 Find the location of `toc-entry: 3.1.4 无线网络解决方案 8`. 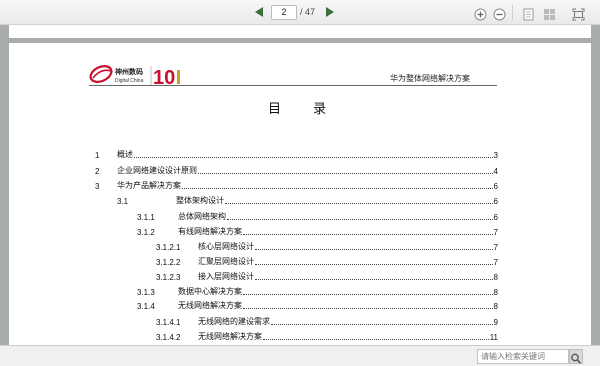

toc-entry: 3.1.4 无线网络解决方案 8 is located at coordinates (317, 305).